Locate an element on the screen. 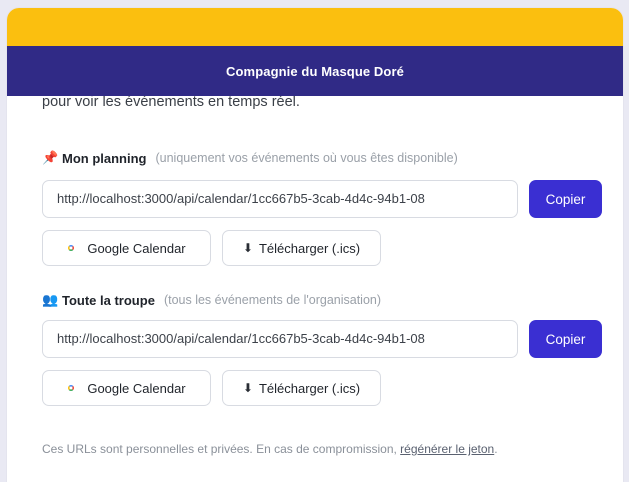 The height and width of the screenshot is (482, 629). regenerate-token-link: régénérer le jeton is located at coordinates (447, 449).